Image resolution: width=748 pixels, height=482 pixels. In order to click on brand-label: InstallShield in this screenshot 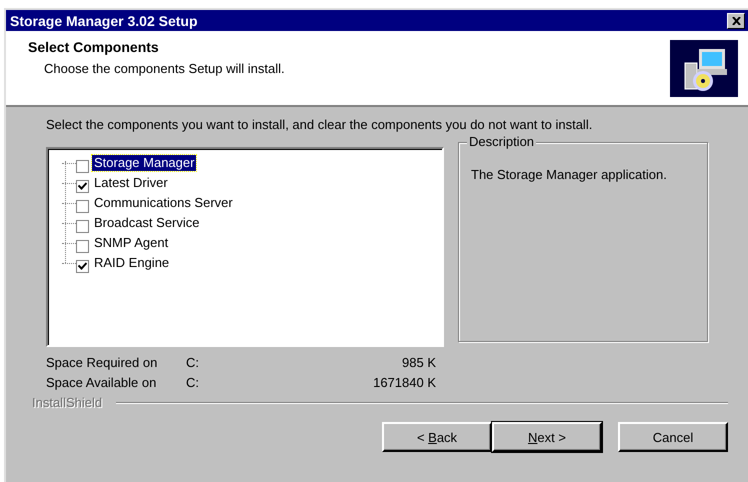, I will do `click(67, 402)`.